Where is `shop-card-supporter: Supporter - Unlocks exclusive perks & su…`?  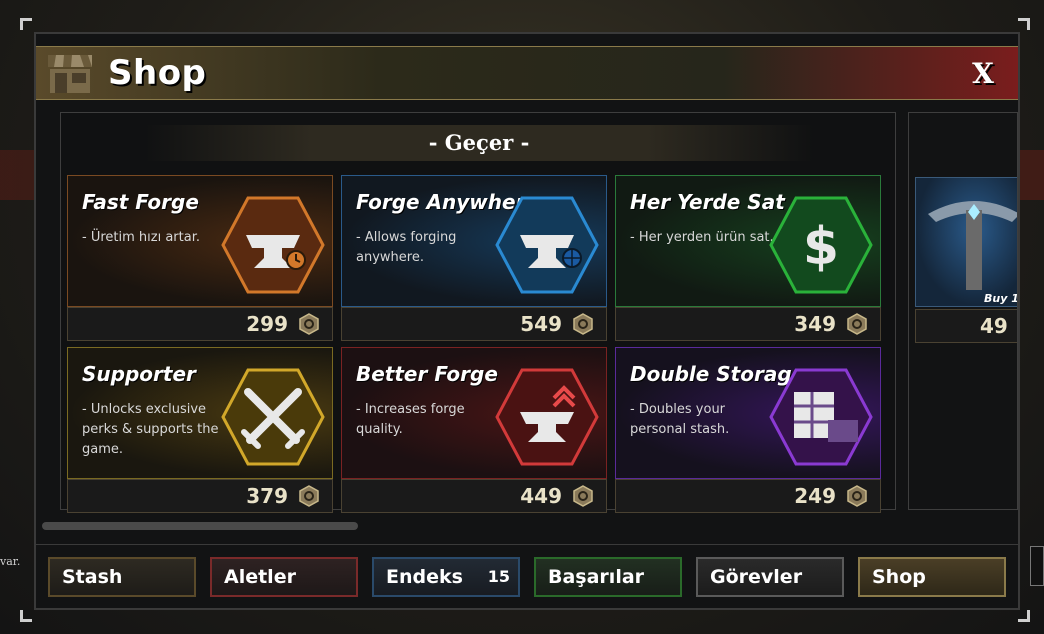 shop-card-supporter: Supporter - Unlocks exclusive perks & su… is located at coordinates (200, 430).